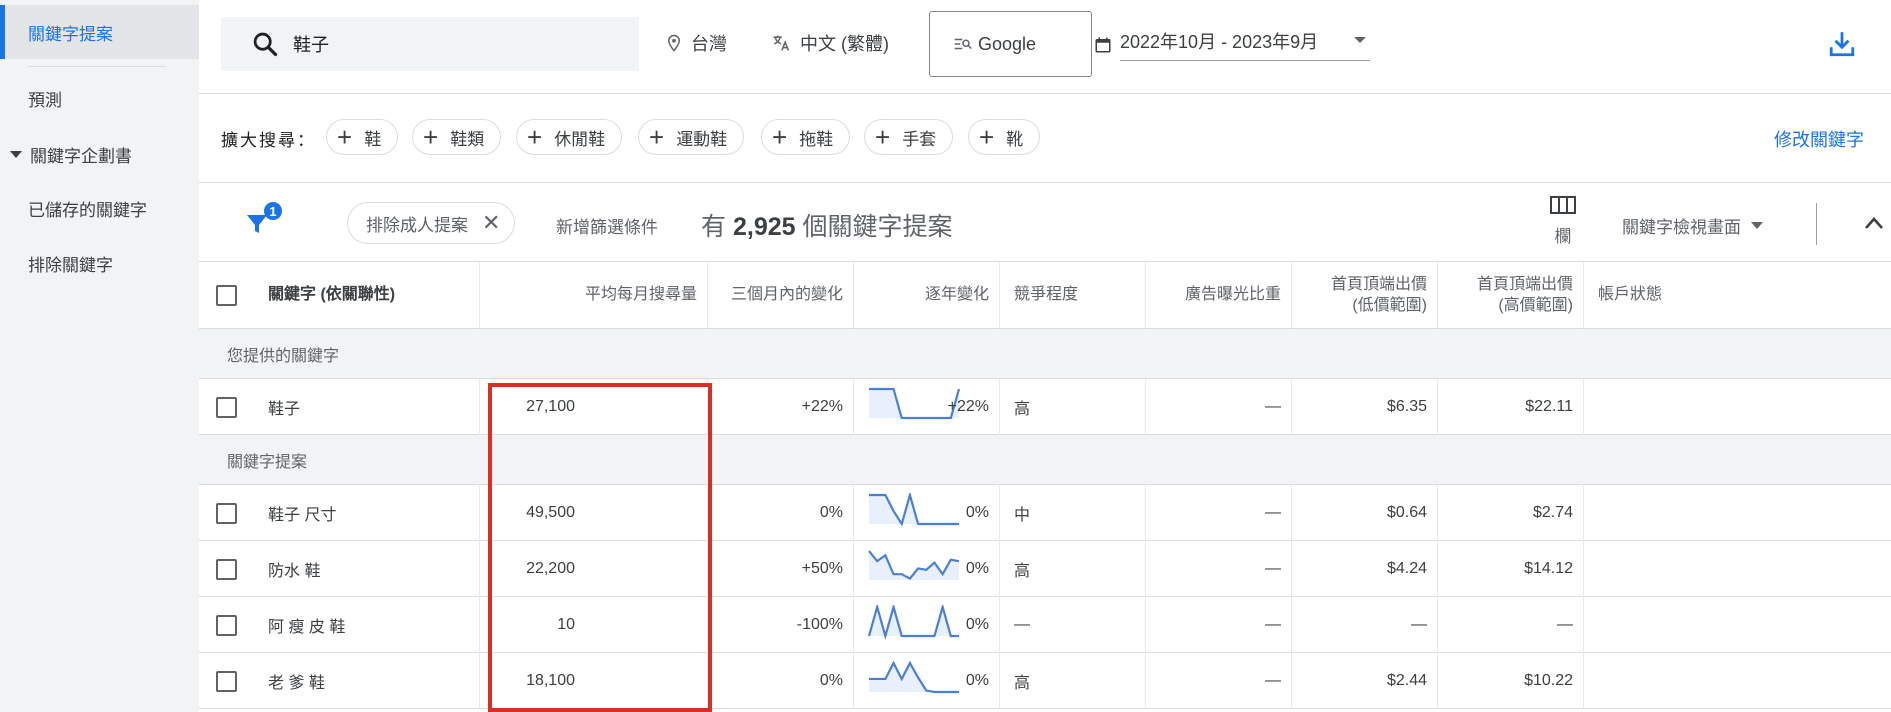 This screenshot has height=712, width=1891. What do you see at coordinates (1045, 460) in the screenshot?
I see `section-header-ideas: 關鍵字提案` at bounding box center [1045, 460].